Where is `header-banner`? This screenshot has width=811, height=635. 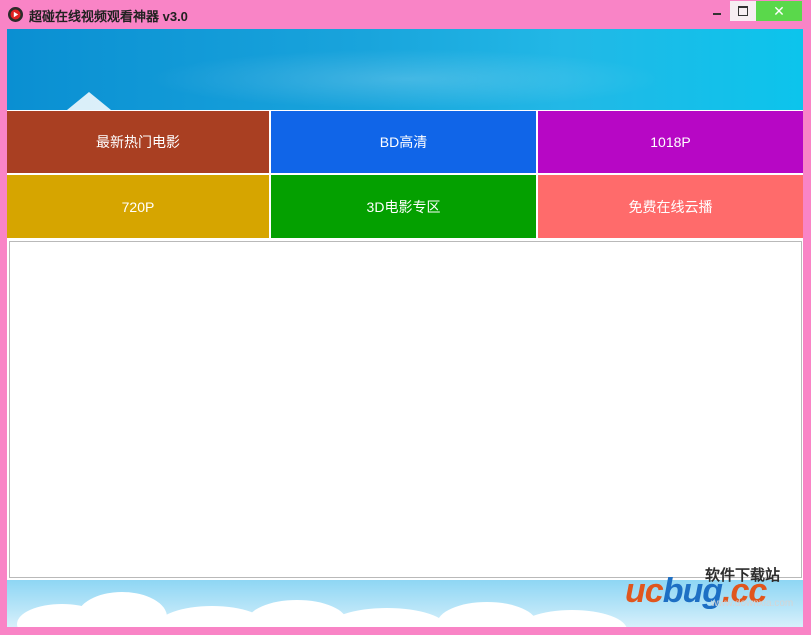 header-banner is located at coordinates (405, 69).